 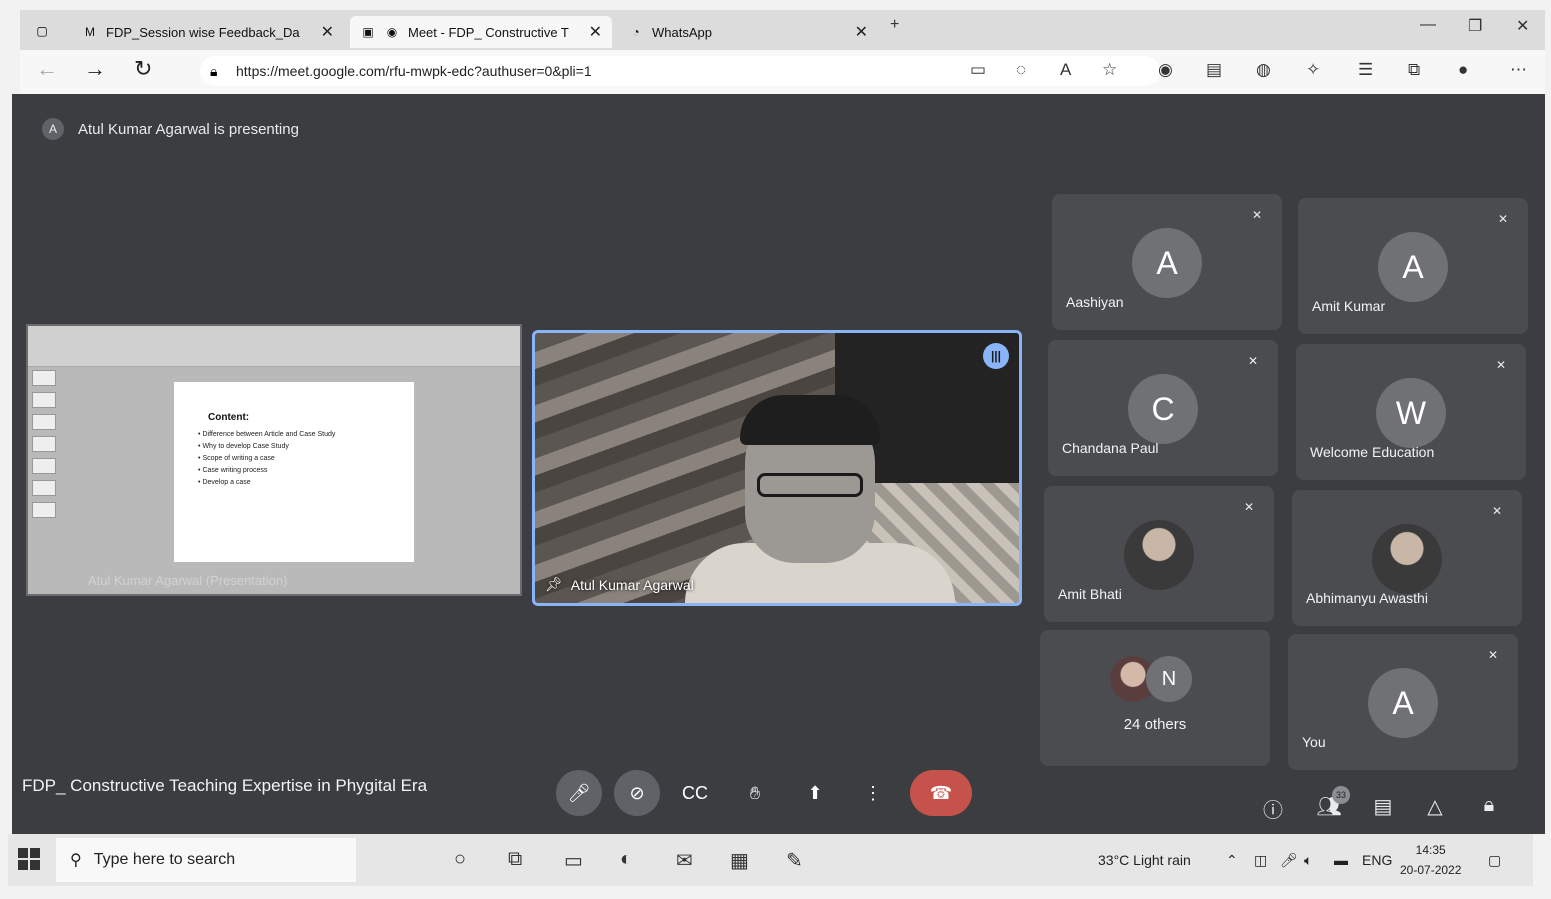 I want to click on windows-start-icon, so click(x=29, y=859).